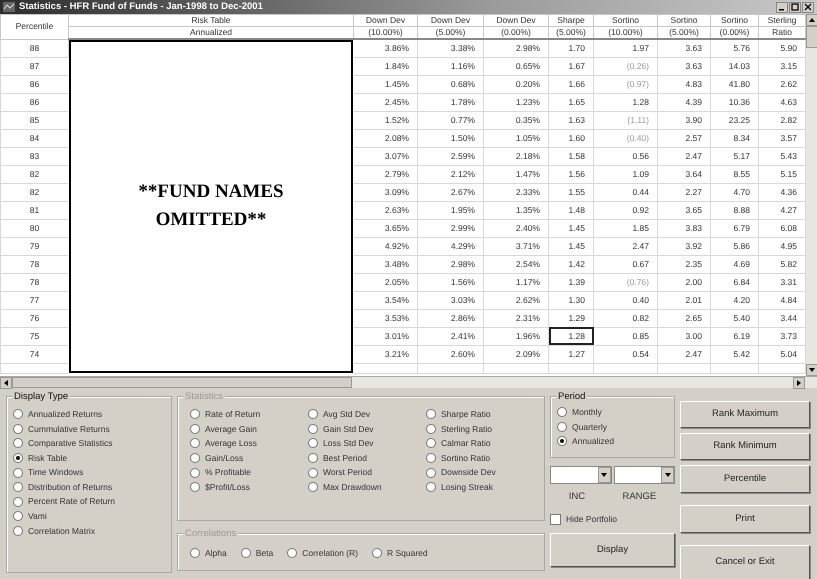 This screenshot has height=579, width=817. What do you see at coordinates (516, 174) in the screenshot?
I see `table-cell: 1.47%` at bounding box center [516, 174].